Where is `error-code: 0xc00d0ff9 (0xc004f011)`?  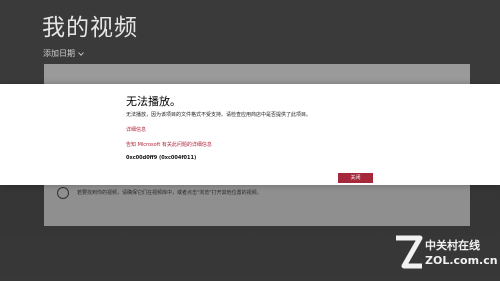 error-code: 0xc00d0ff9 (0xc004f011) is located at coordinates (161, 158).